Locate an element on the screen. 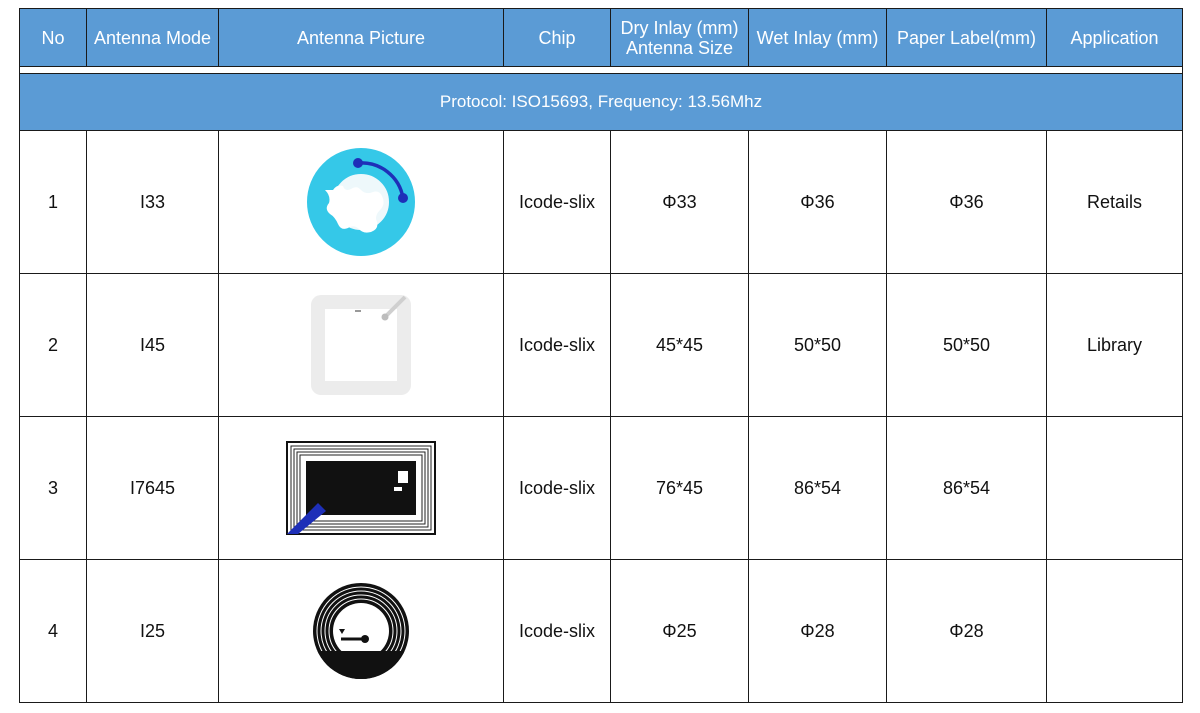 The width and height of the screenshot is (1200, 713). cell-wet-inlay: Φ28 is located at coordinates (817, 631).